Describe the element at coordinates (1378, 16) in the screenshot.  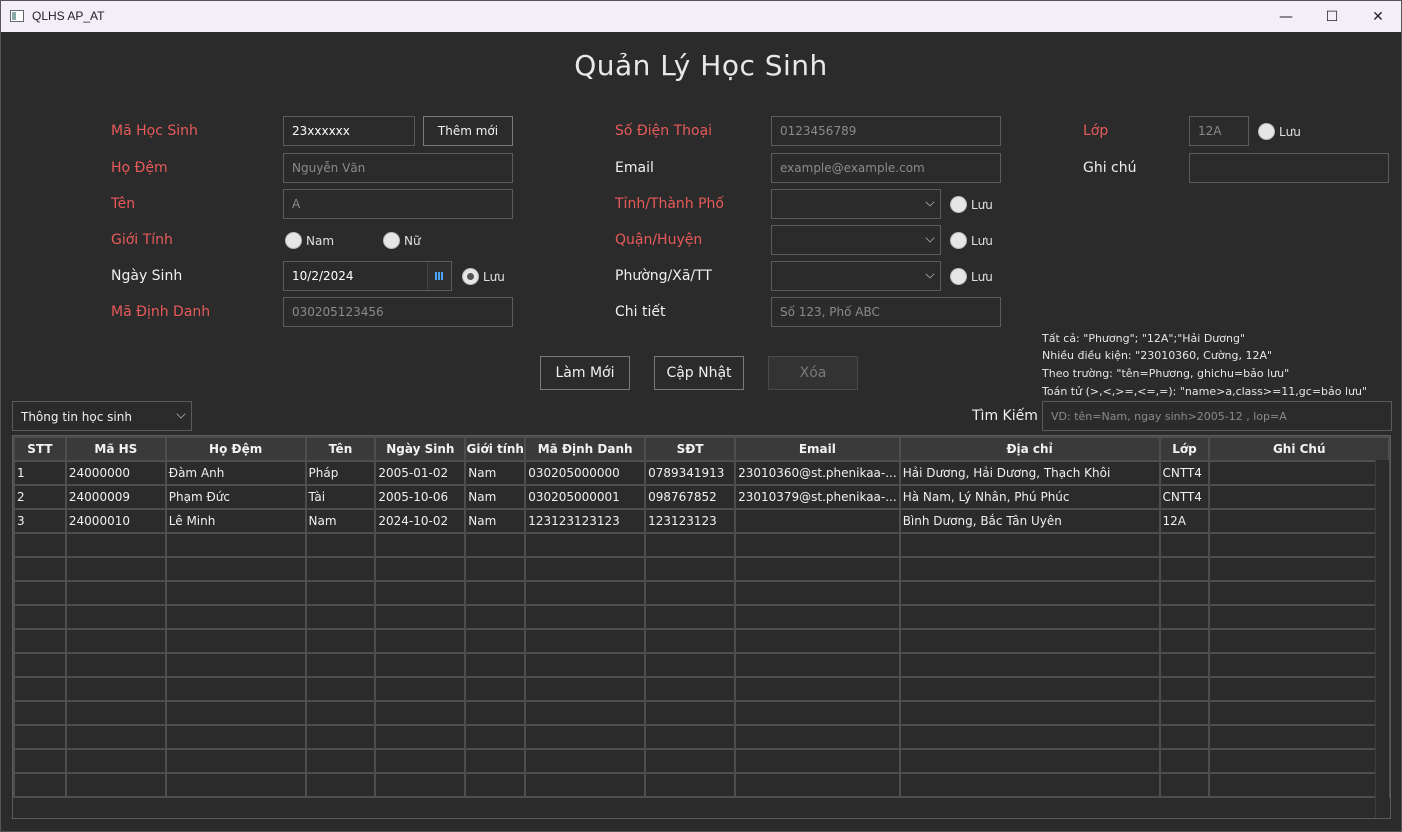
I see `close-button: ✕` at that location.